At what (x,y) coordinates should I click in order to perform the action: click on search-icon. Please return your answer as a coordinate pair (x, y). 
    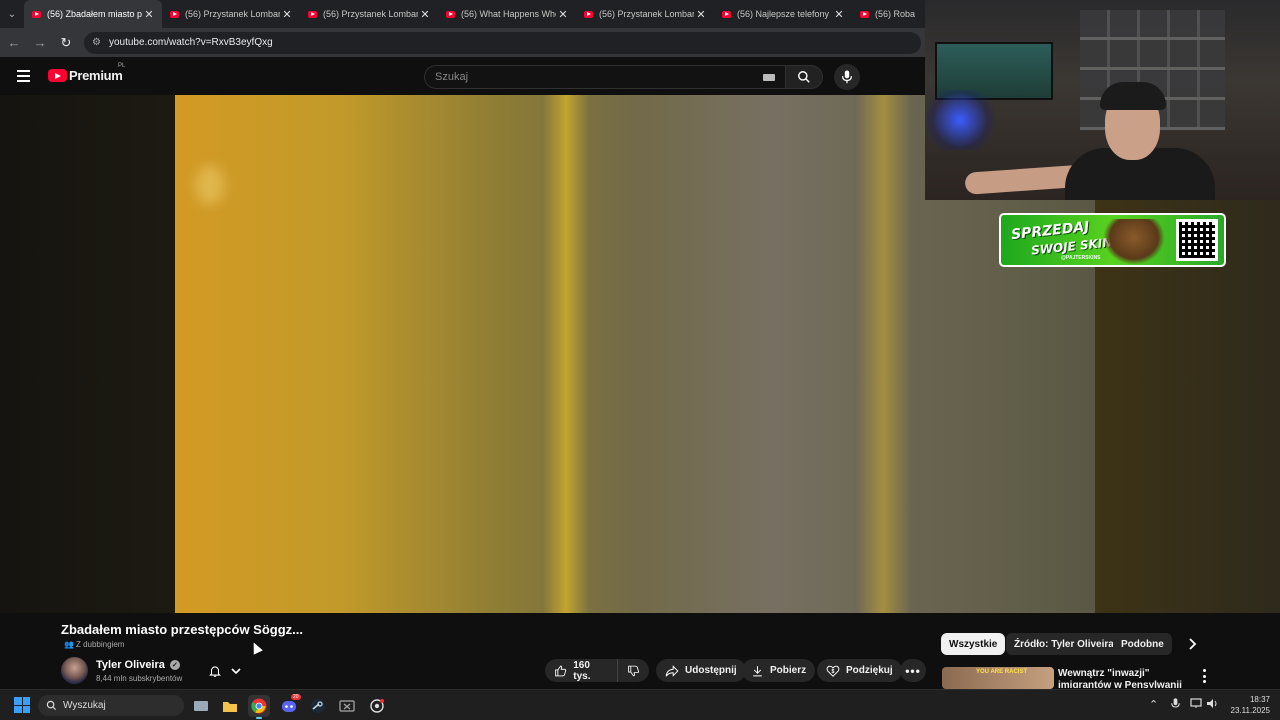
    Looking at the image, I should click on (804, 77).